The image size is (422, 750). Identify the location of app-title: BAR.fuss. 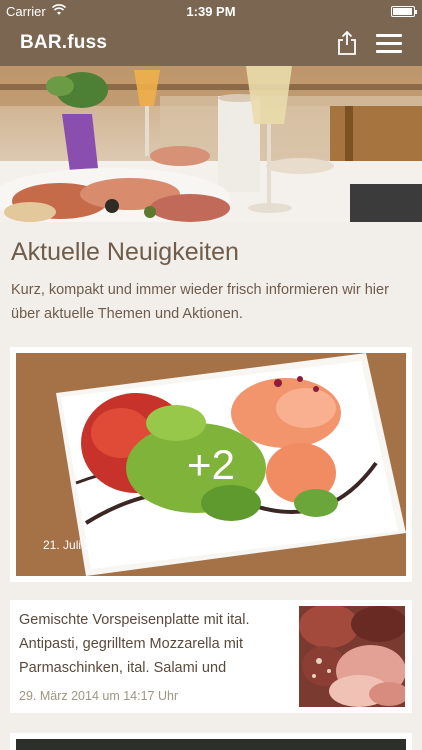
(64, 42).